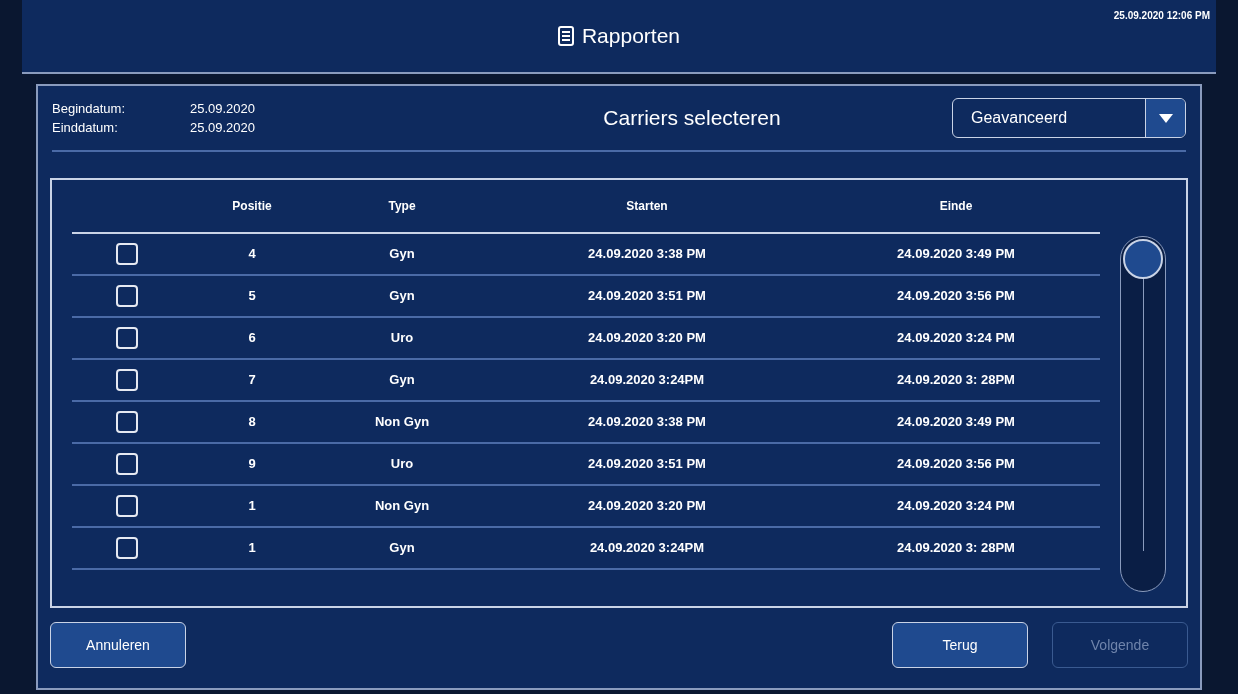 This screenshot has width=1238, height=694. What do you see at coordinates (565, 36) in the screenshot?
I see `document-icon` at bounding box center [565, 36].